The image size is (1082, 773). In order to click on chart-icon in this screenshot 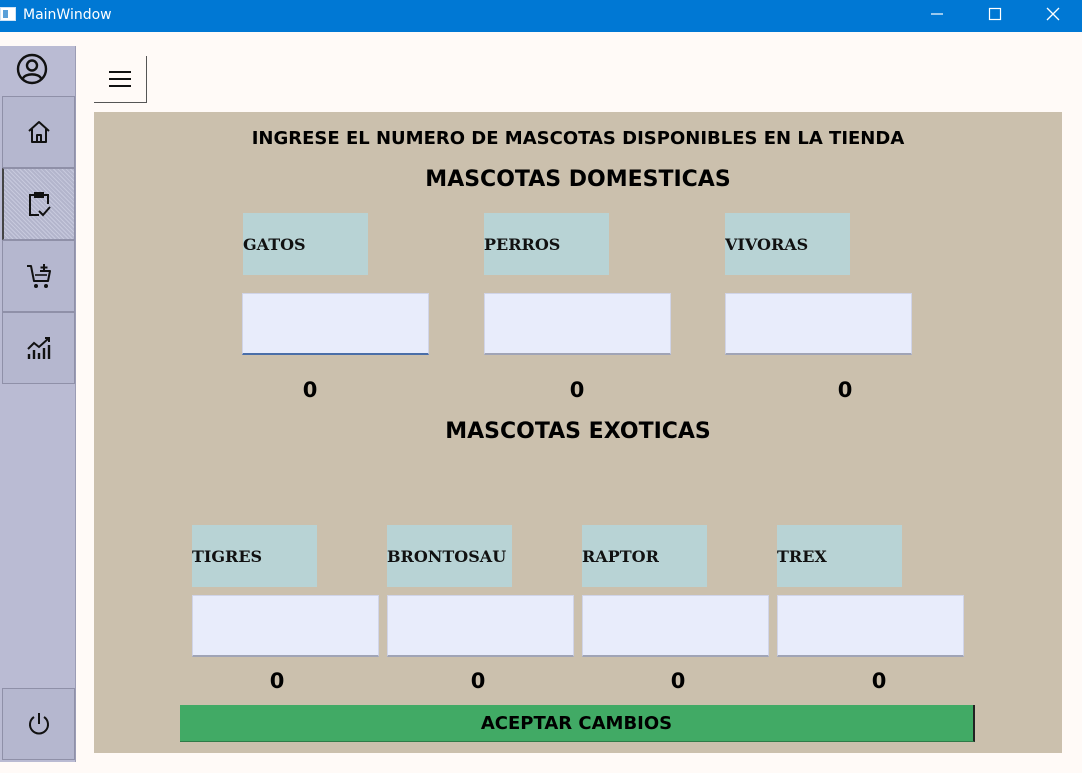, I will do `click(38, 348)`.